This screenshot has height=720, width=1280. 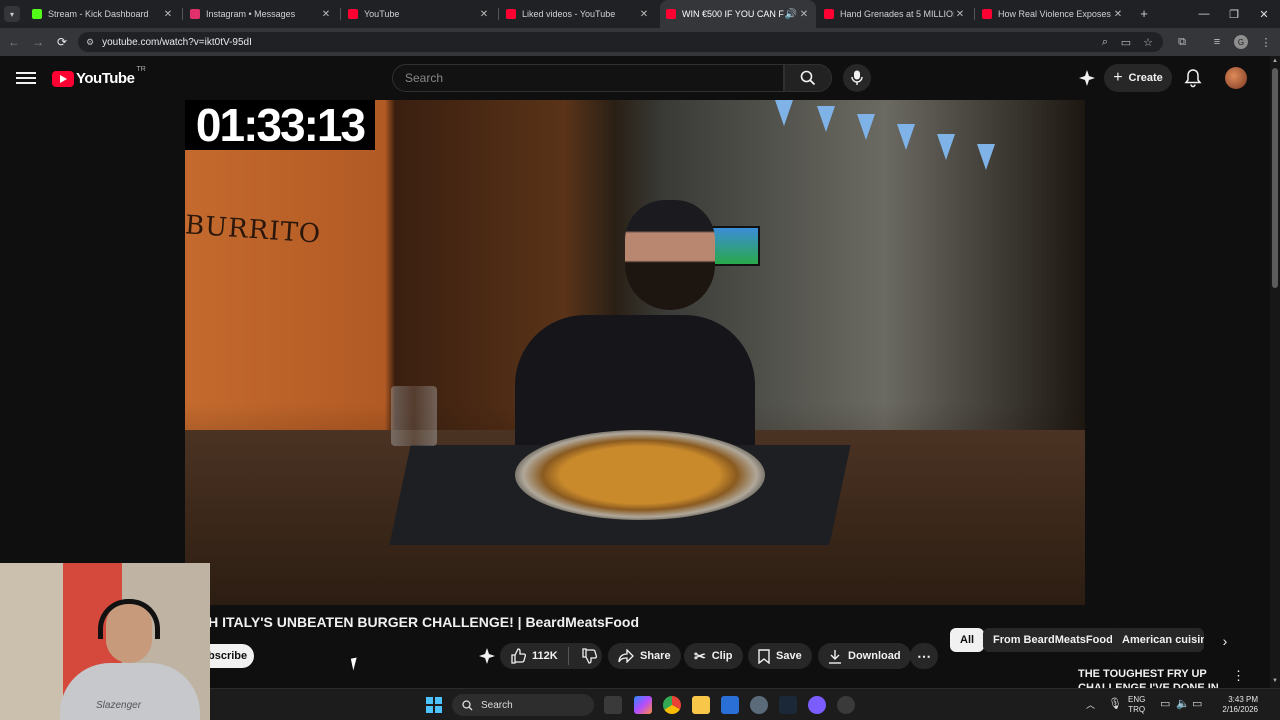 I want to click on taskbar-search: Search, so click(x=523, y=705).